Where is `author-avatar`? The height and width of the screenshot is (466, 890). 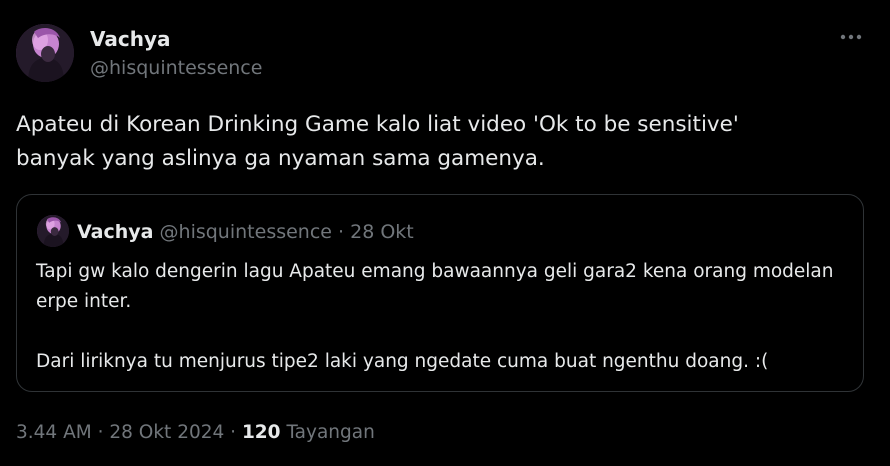
author-avatar is located at coordinates (45, 53).